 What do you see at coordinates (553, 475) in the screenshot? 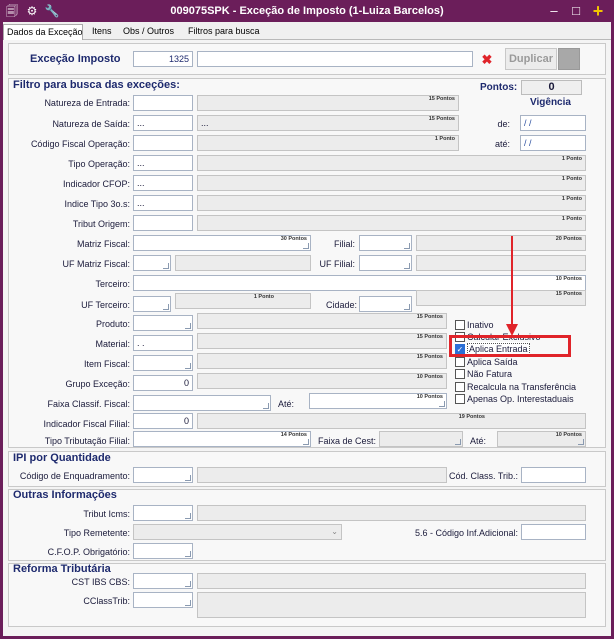
I see `cod-class-trib-field` at bounding box center [553, 475].